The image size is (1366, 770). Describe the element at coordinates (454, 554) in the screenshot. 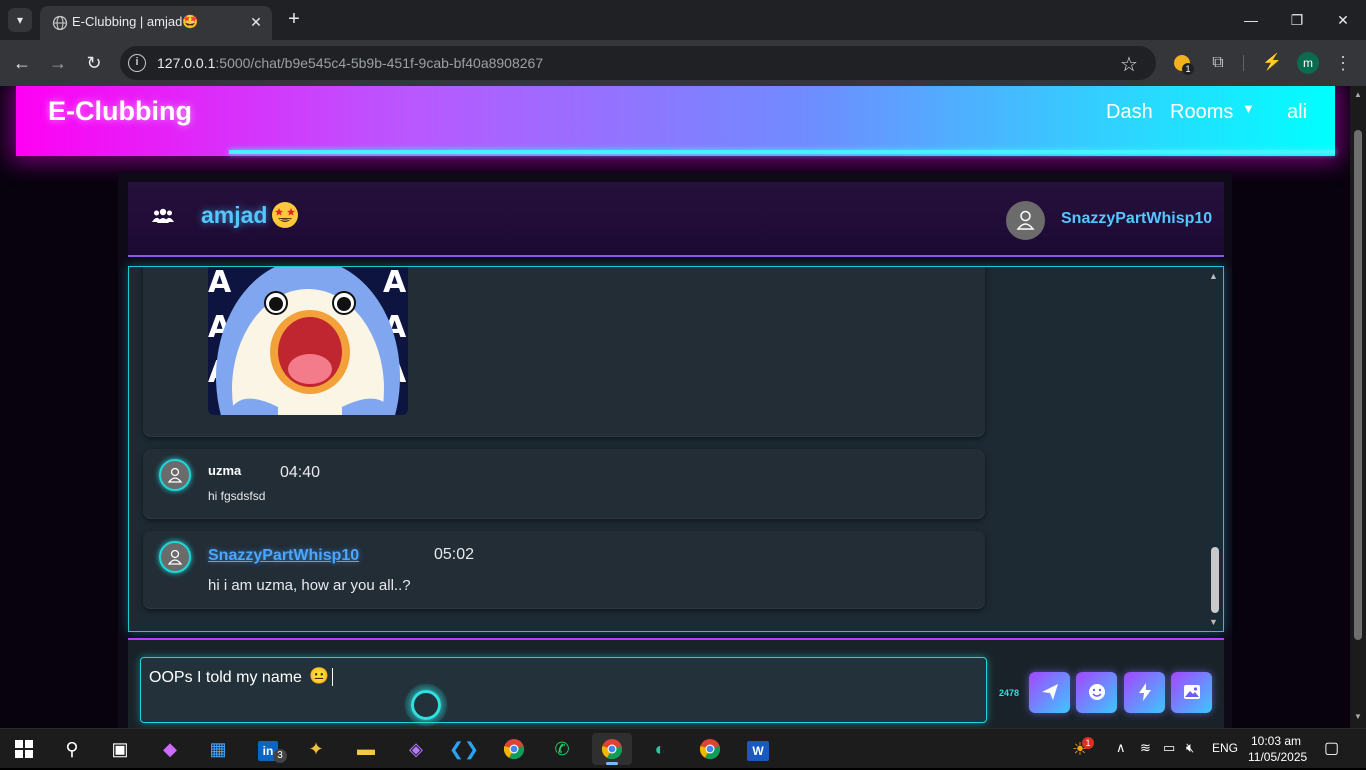

I see `message-timestamp: 05:02` at that location.